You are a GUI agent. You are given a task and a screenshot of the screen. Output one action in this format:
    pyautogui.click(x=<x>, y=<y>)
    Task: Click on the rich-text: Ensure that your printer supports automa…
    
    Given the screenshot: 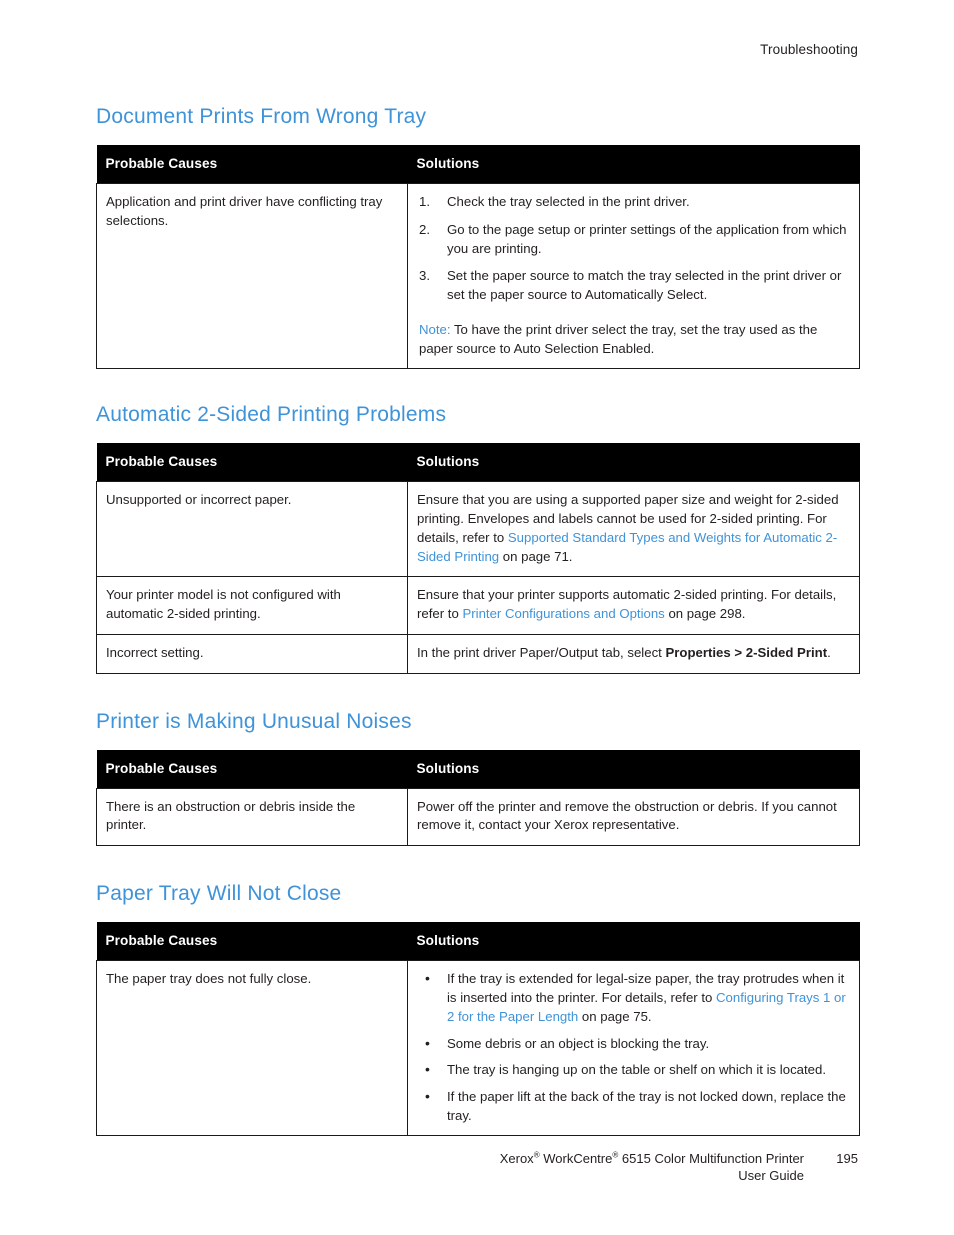 What is the action you would take?
    pyautogui.click(x=633, y=604)
    